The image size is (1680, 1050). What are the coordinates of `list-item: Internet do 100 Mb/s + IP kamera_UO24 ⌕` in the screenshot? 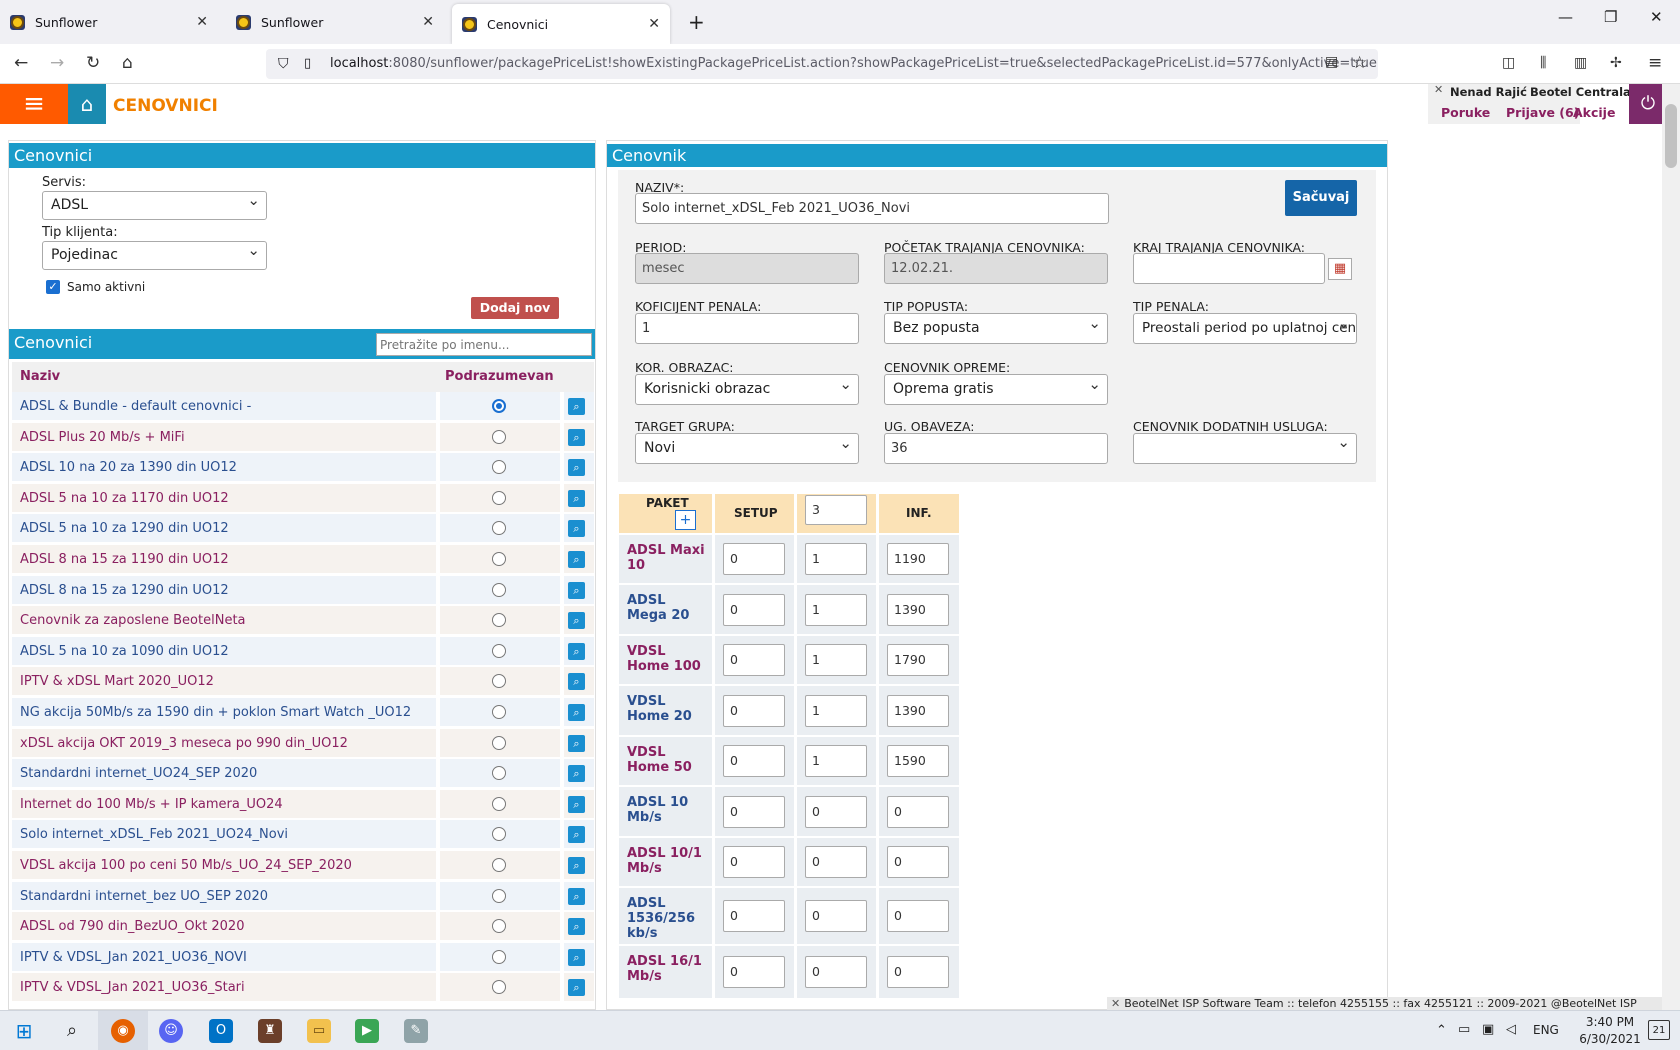 It's located at (303, 804).